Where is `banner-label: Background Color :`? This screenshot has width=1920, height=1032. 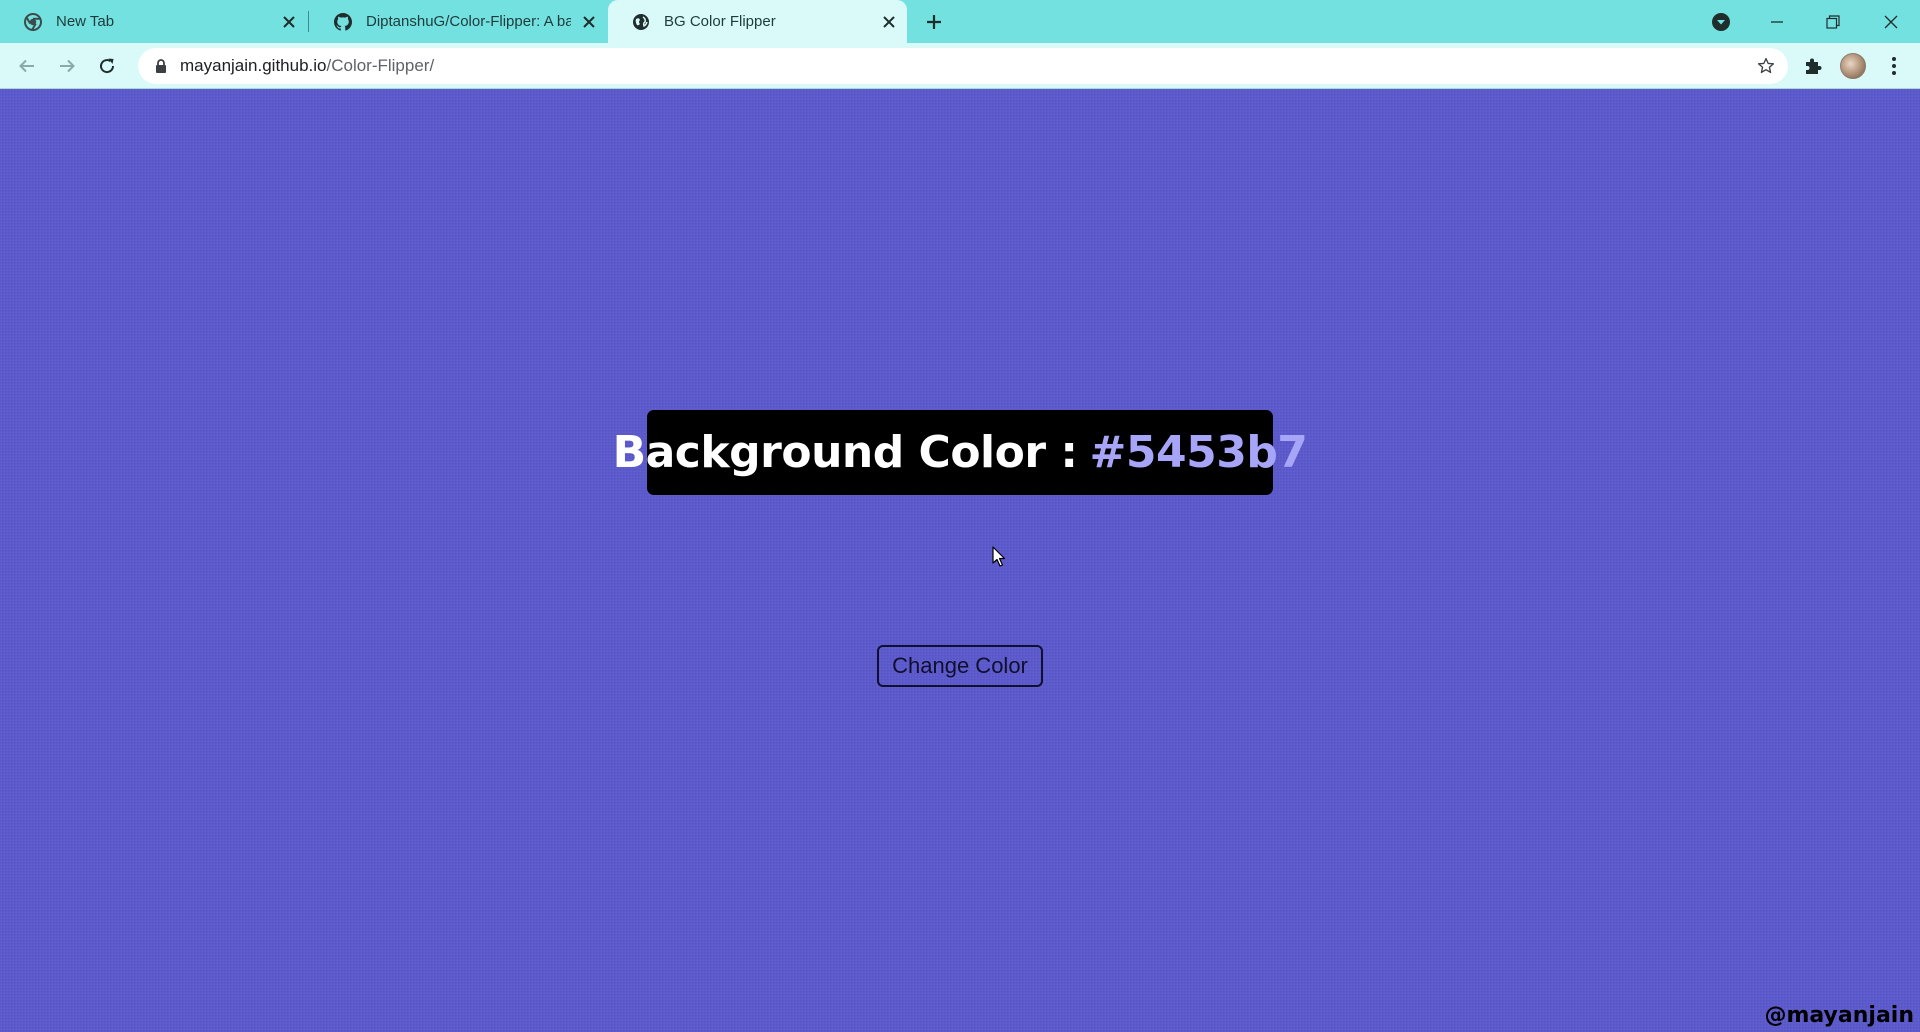 banner-label: Background Color : is located at coordinates (845, 452).